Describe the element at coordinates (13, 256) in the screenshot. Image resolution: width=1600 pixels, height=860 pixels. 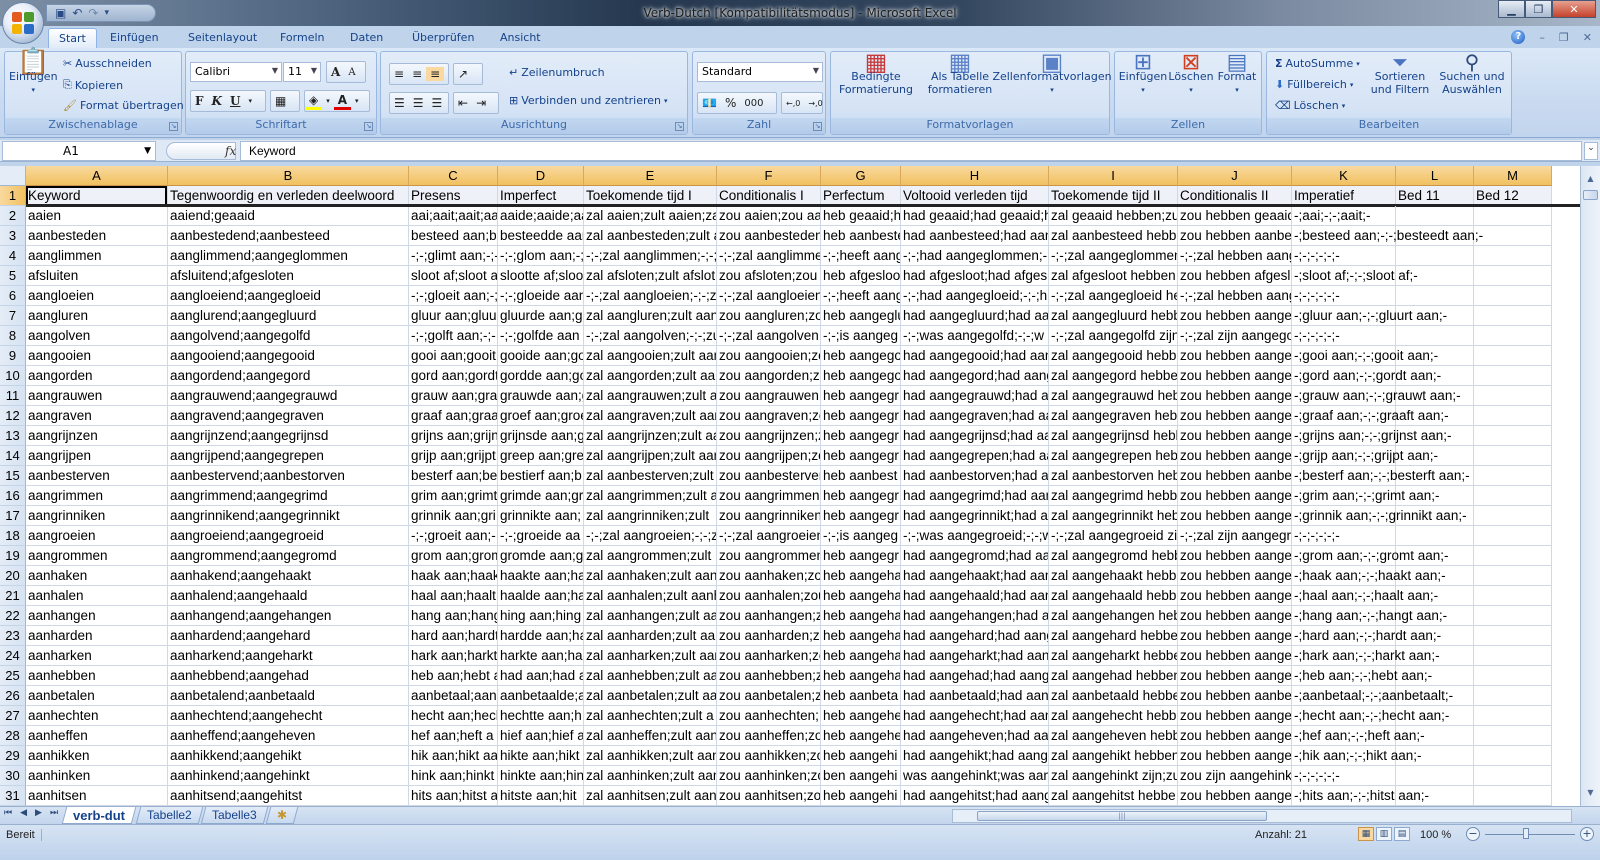
I see `row-header: 4` at that location.